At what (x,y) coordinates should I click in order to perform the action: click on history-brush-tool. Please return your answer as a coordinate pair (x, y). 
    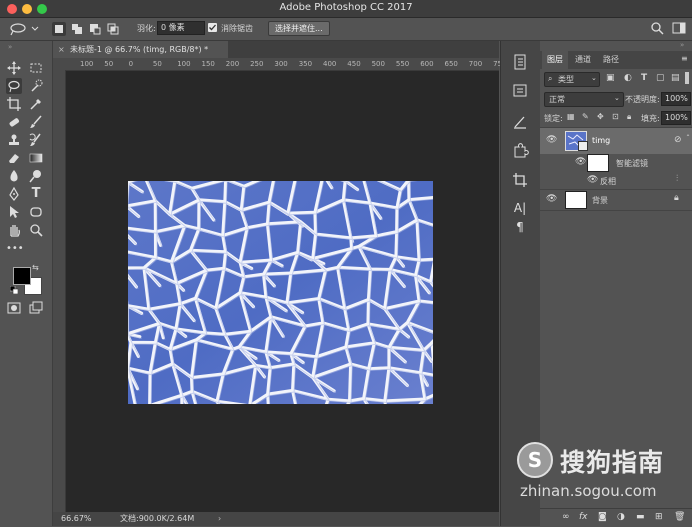
    Looking at the image, I should click on (36, 140).